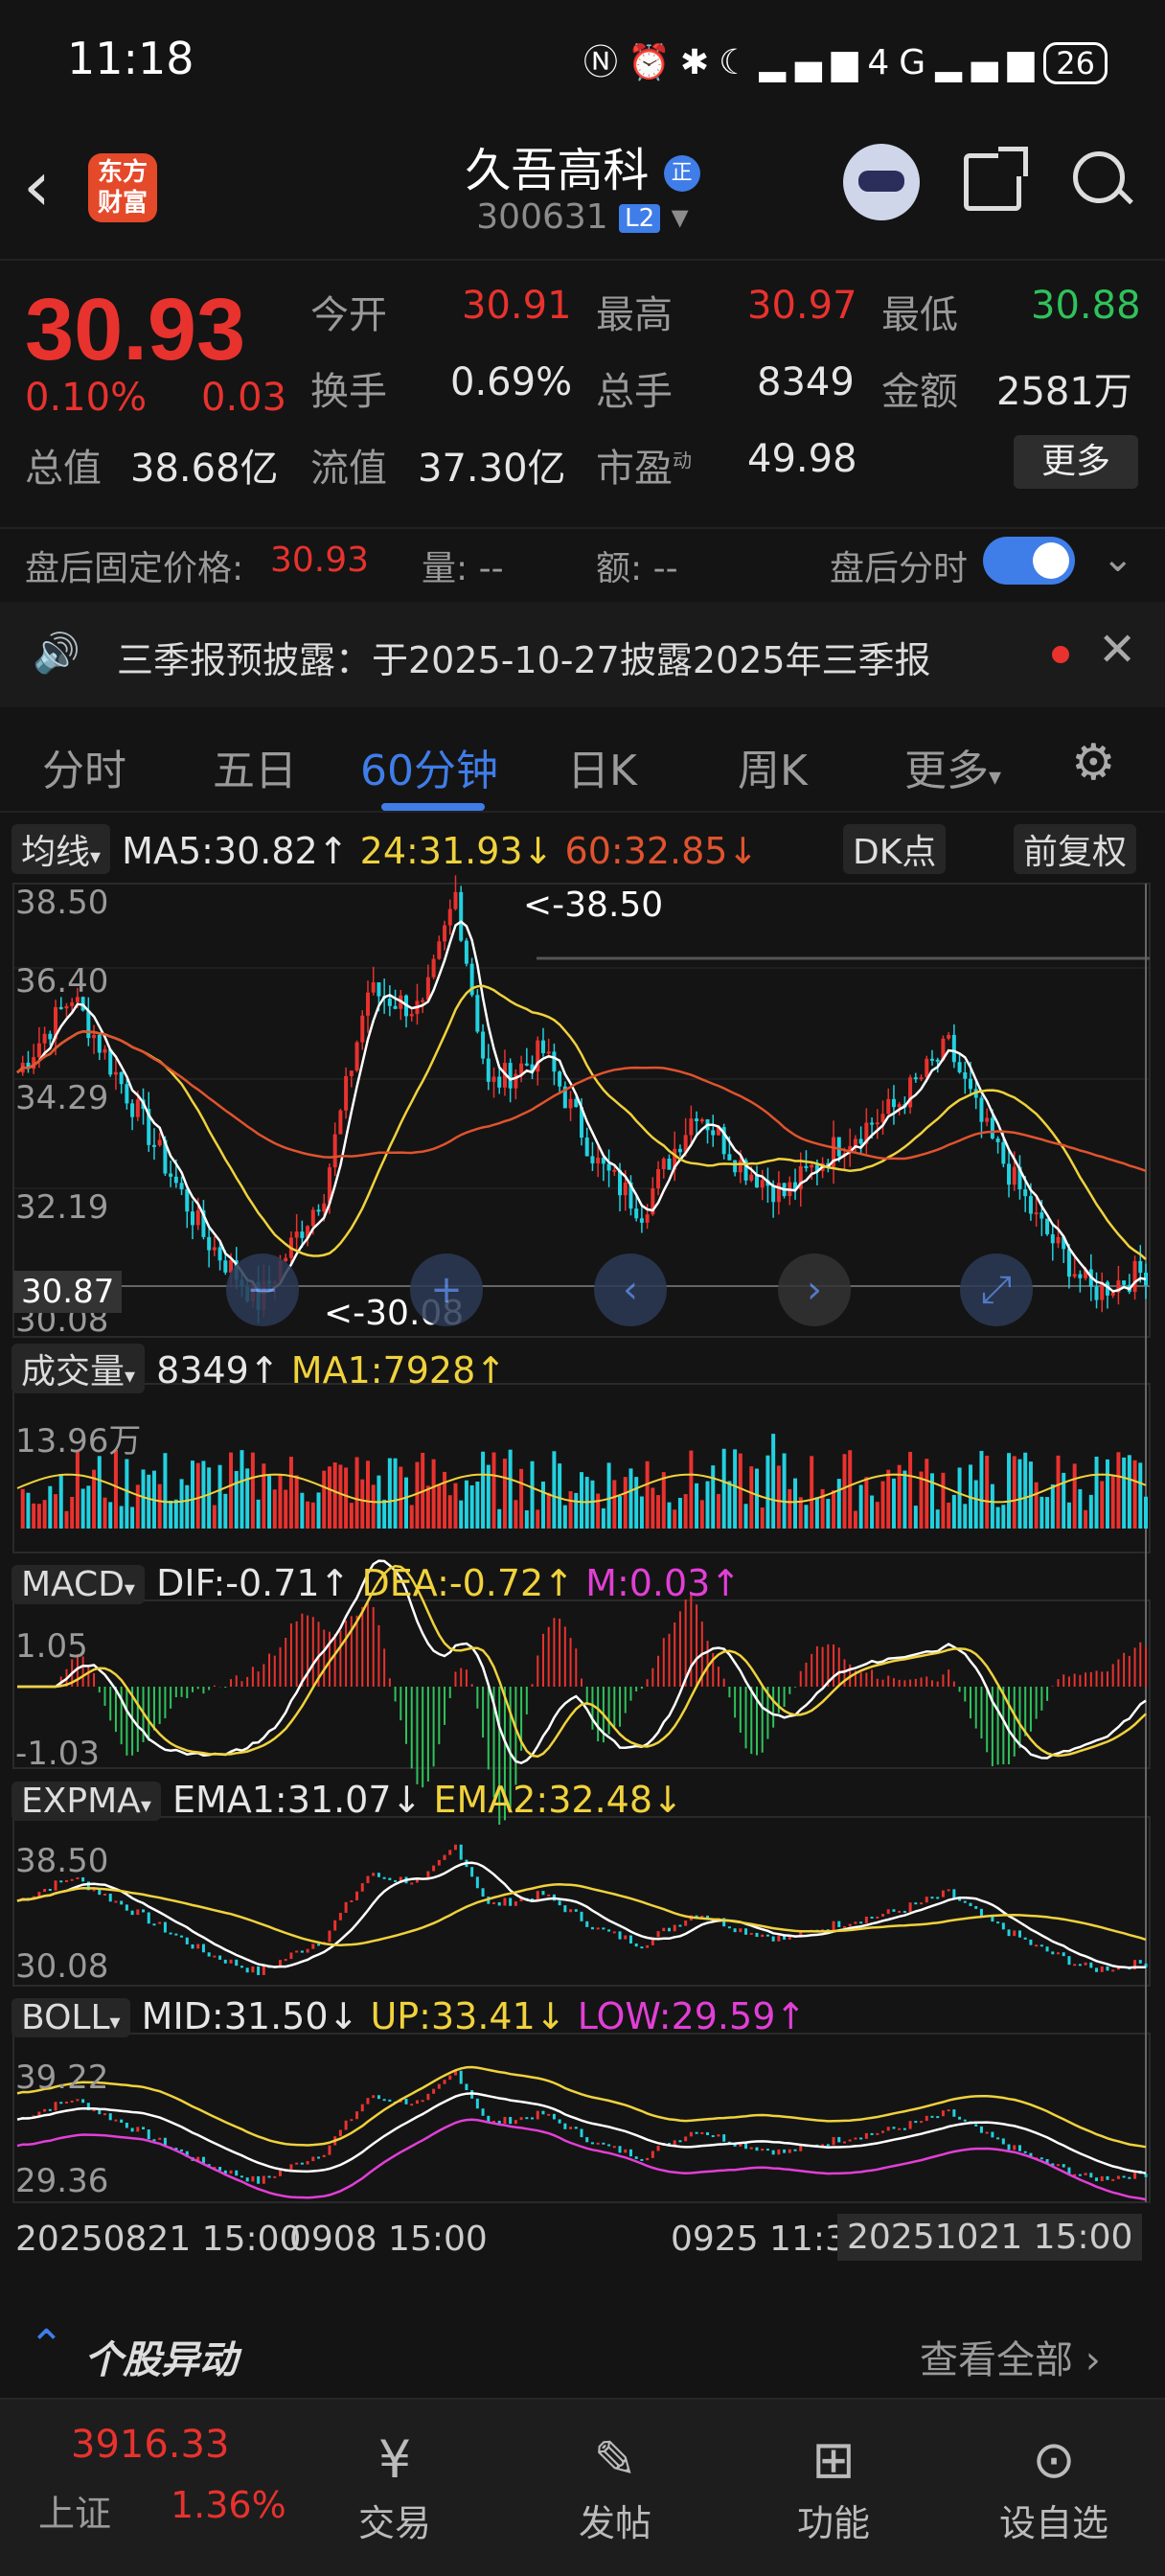 The height and width of the screenshot is (2576, 1165). What do you see at coordinates (150, 2445) in the screenshot?
I see `index-value: 3916.33` at bounding box center [150, 2445].